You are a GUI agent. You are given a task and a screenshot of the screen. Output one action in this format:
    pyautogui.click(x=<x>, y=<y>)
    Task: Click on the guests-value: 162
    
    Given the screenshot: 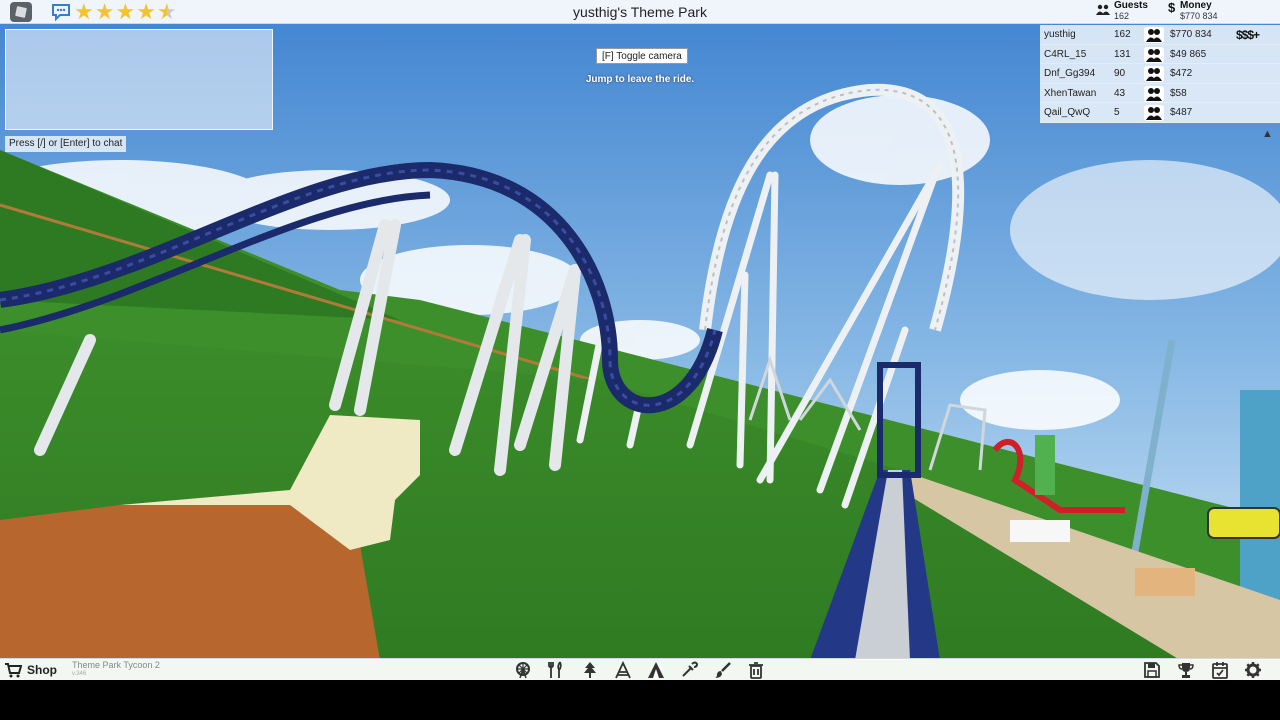 What is the action you would take?
    pyautogui.click(x=1122, y=16)
    